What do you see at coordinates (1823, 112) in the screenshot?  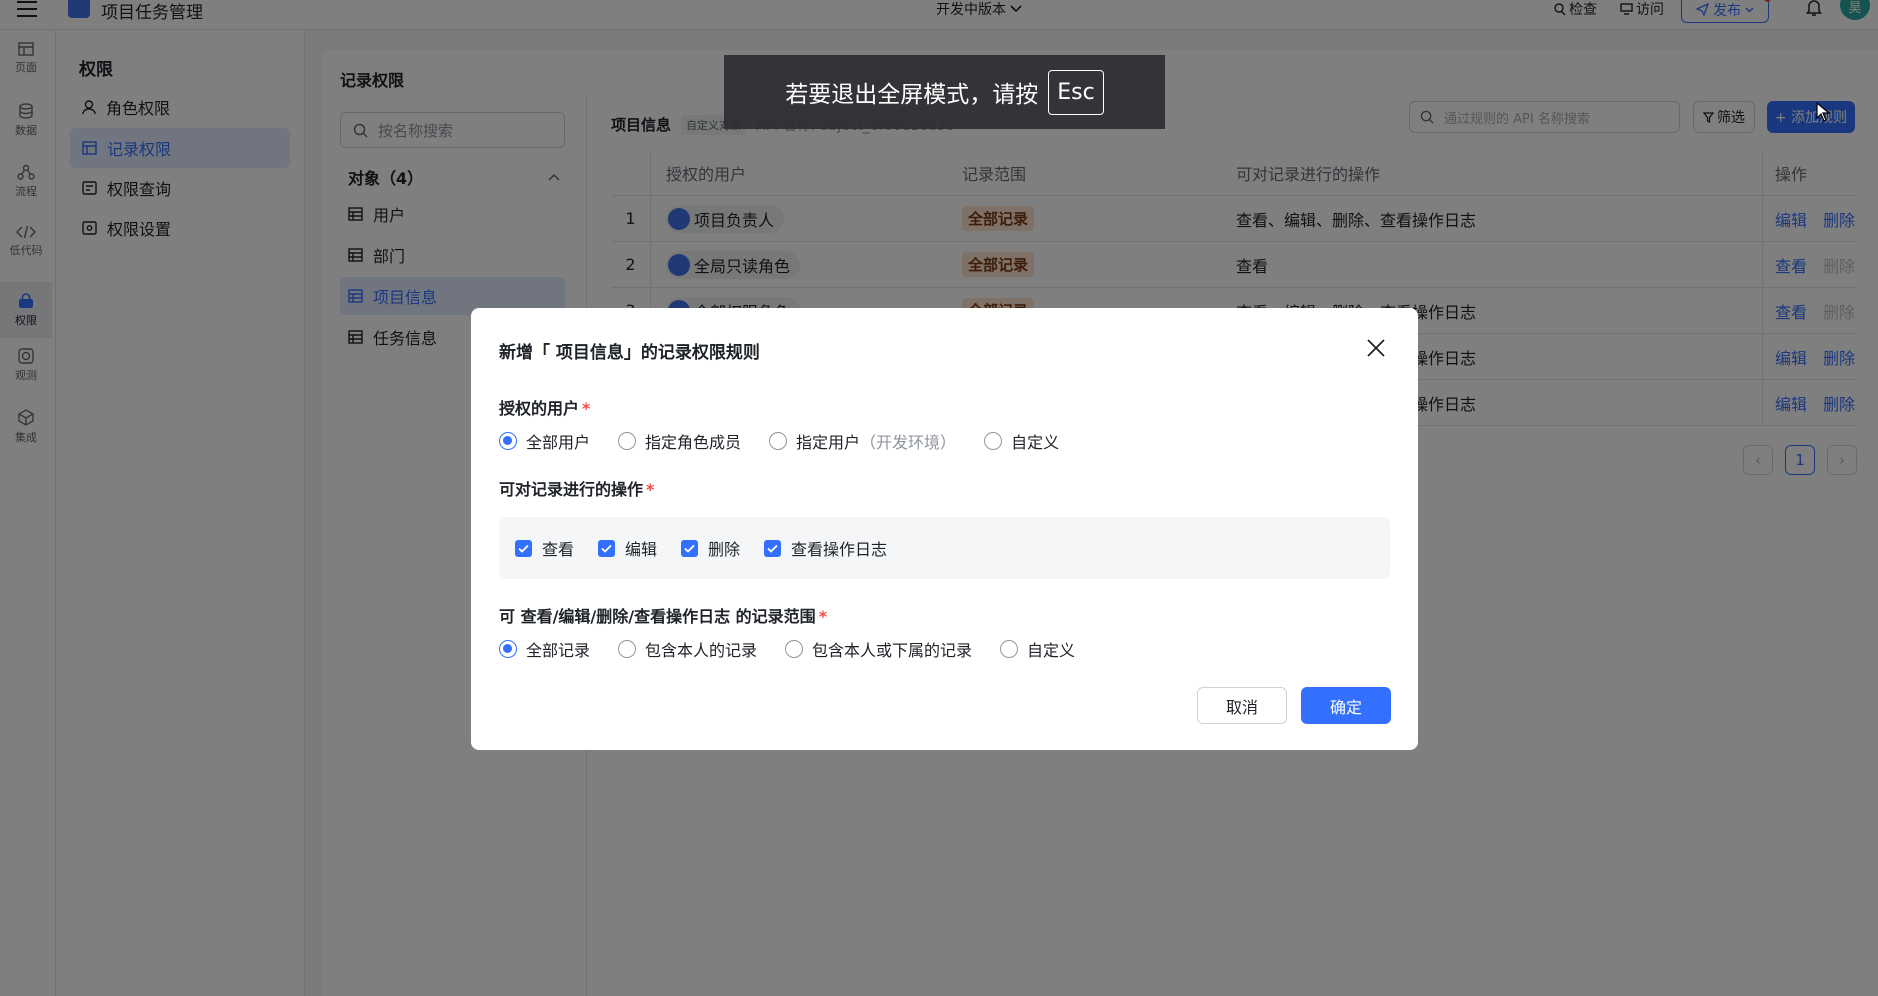 I see `mouse-cursor-icon` at bounding box center [1823, 112].